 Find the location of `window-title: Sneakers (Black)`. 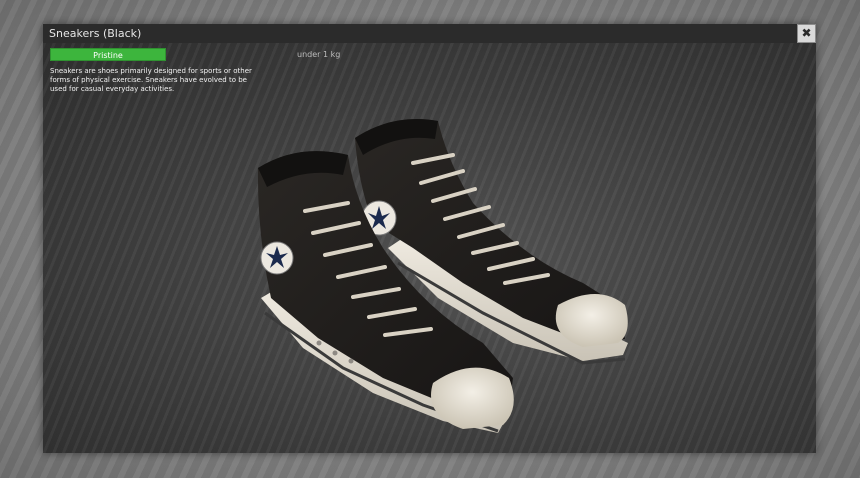

window-title: Sneakers (Black) is located at coordinates (95, 33).